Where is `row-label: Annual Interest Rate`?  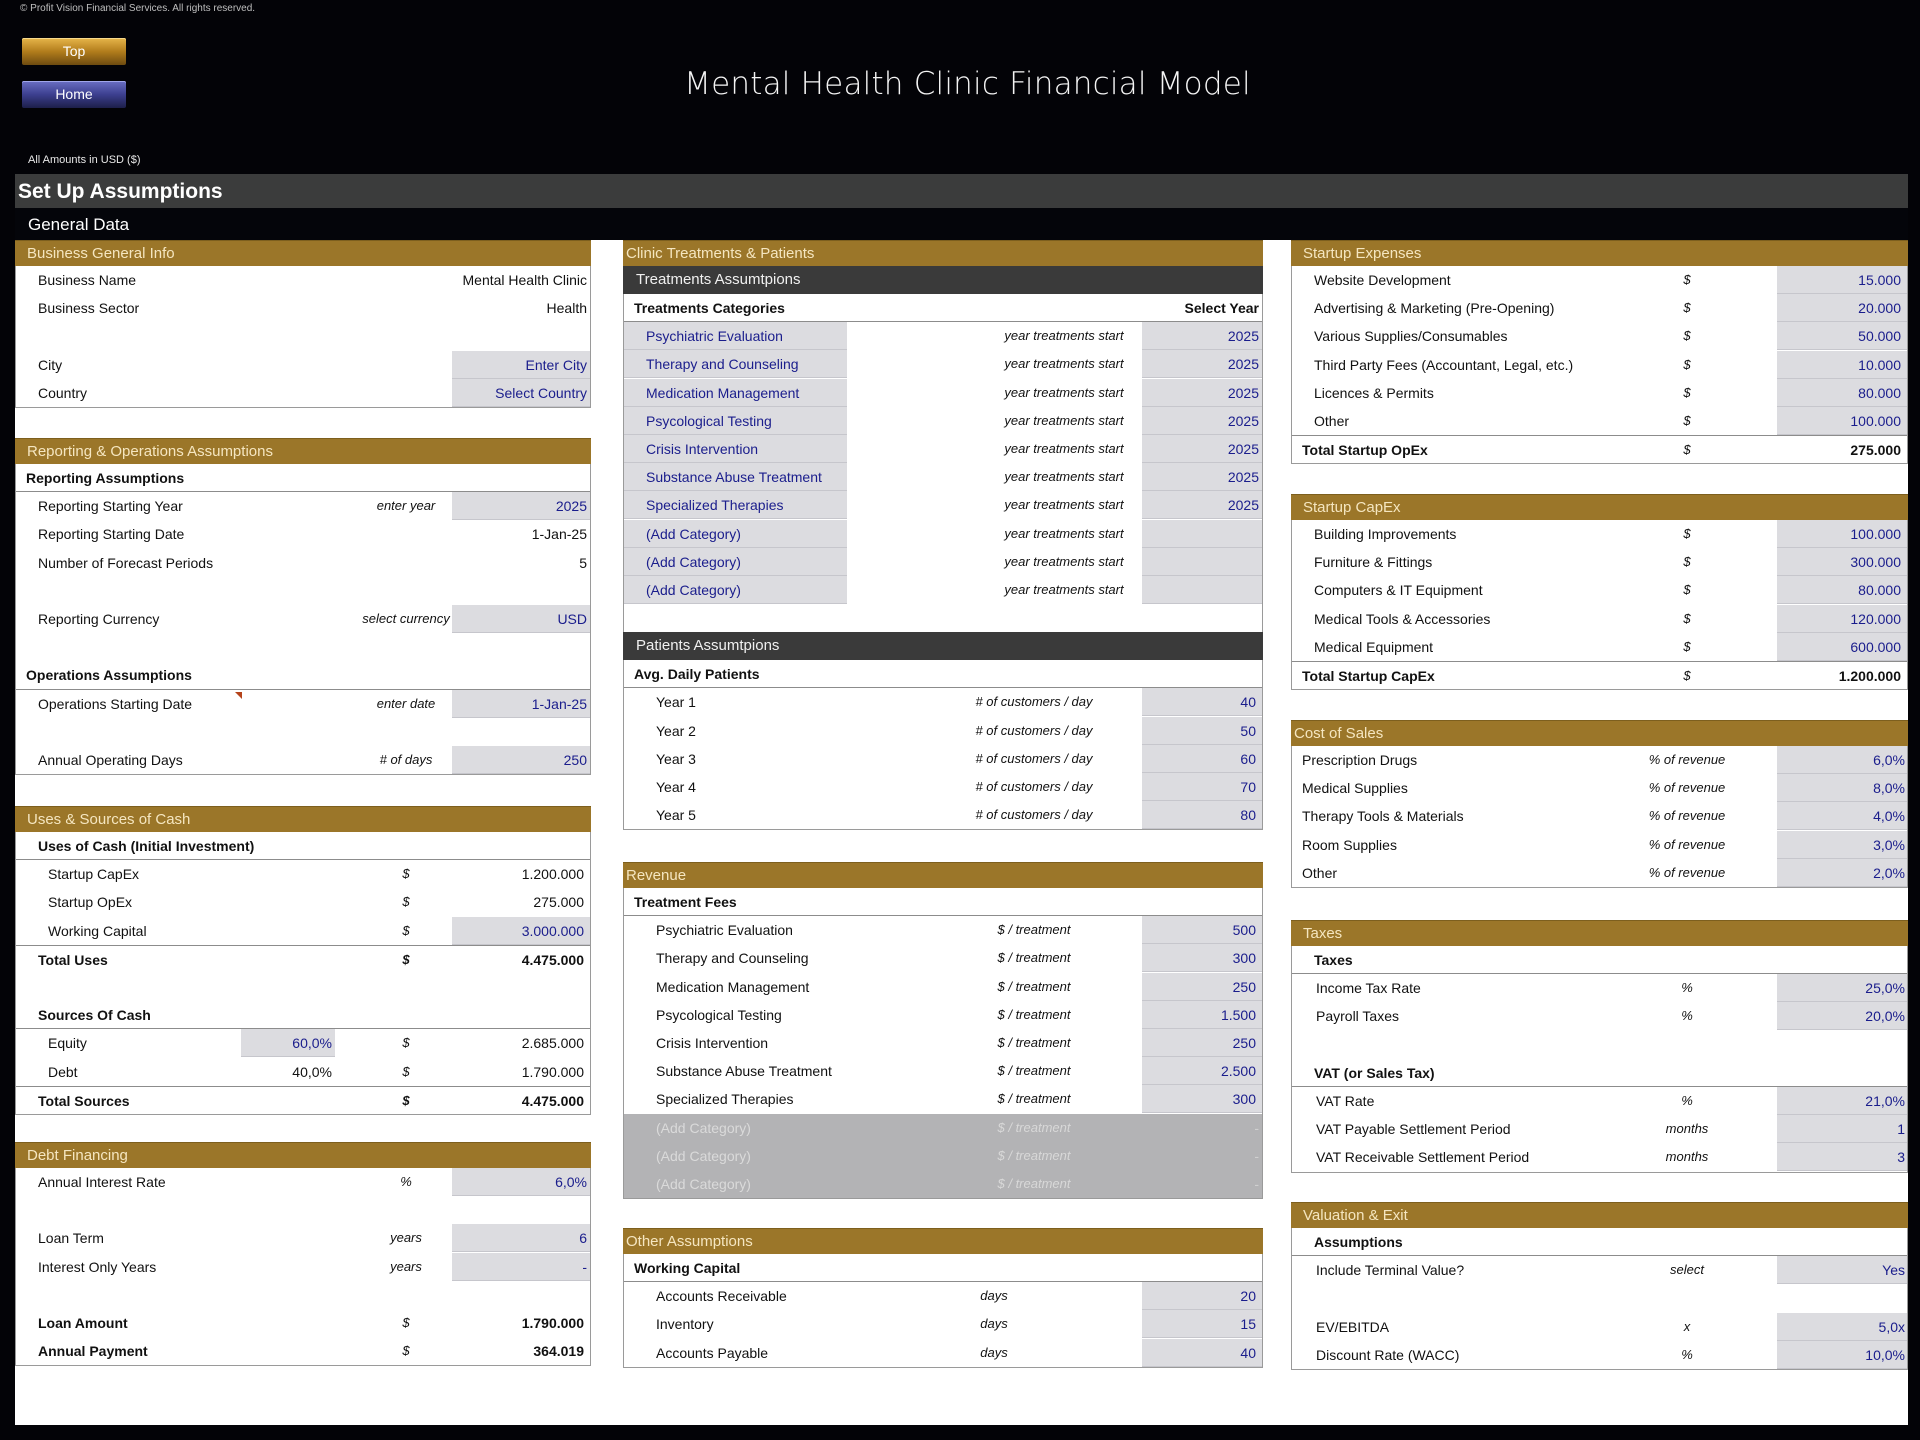 row-label: Annual Interest Rate is located at coordinates (102, 1182).